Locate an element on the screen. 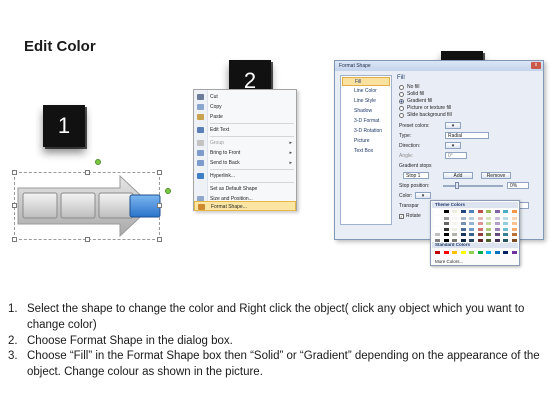 The width and height of the screenshot is (560, 420). menu-item-cut: Cut is located at coordinates (245, 97).